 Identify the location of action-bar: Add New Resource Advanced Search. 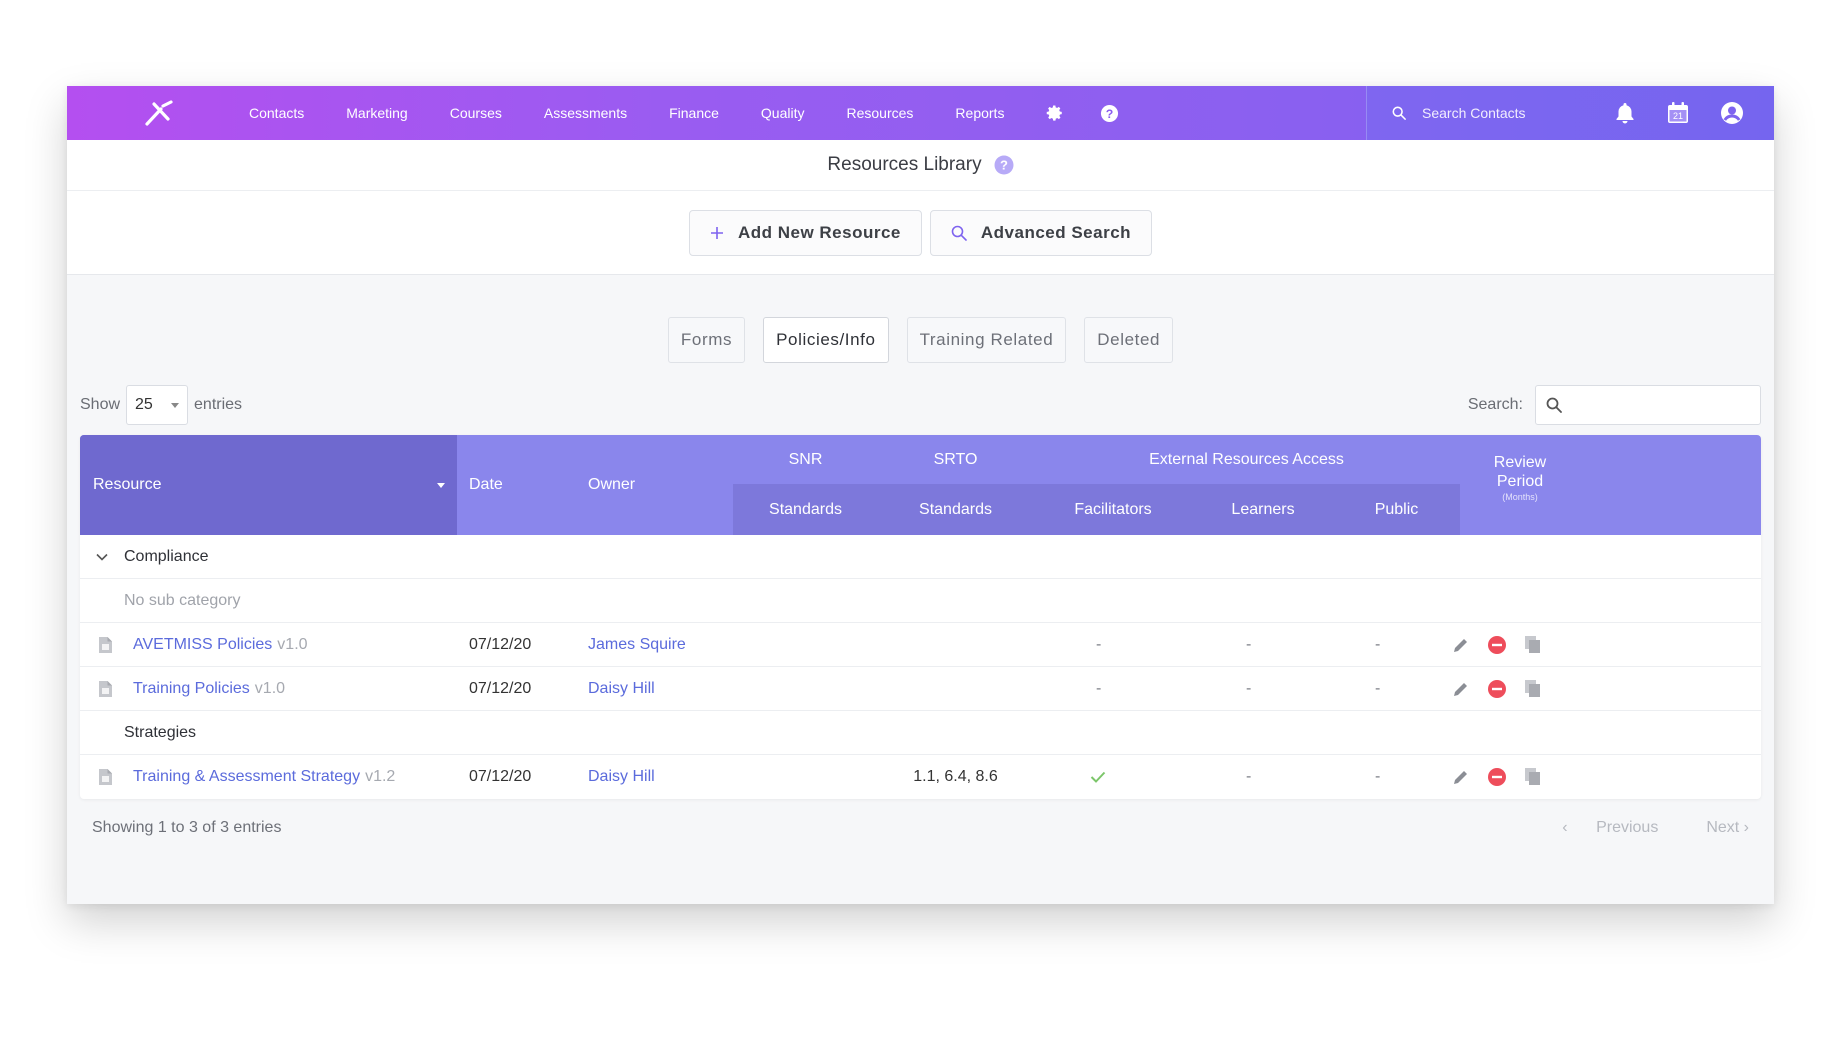
(920, 233).